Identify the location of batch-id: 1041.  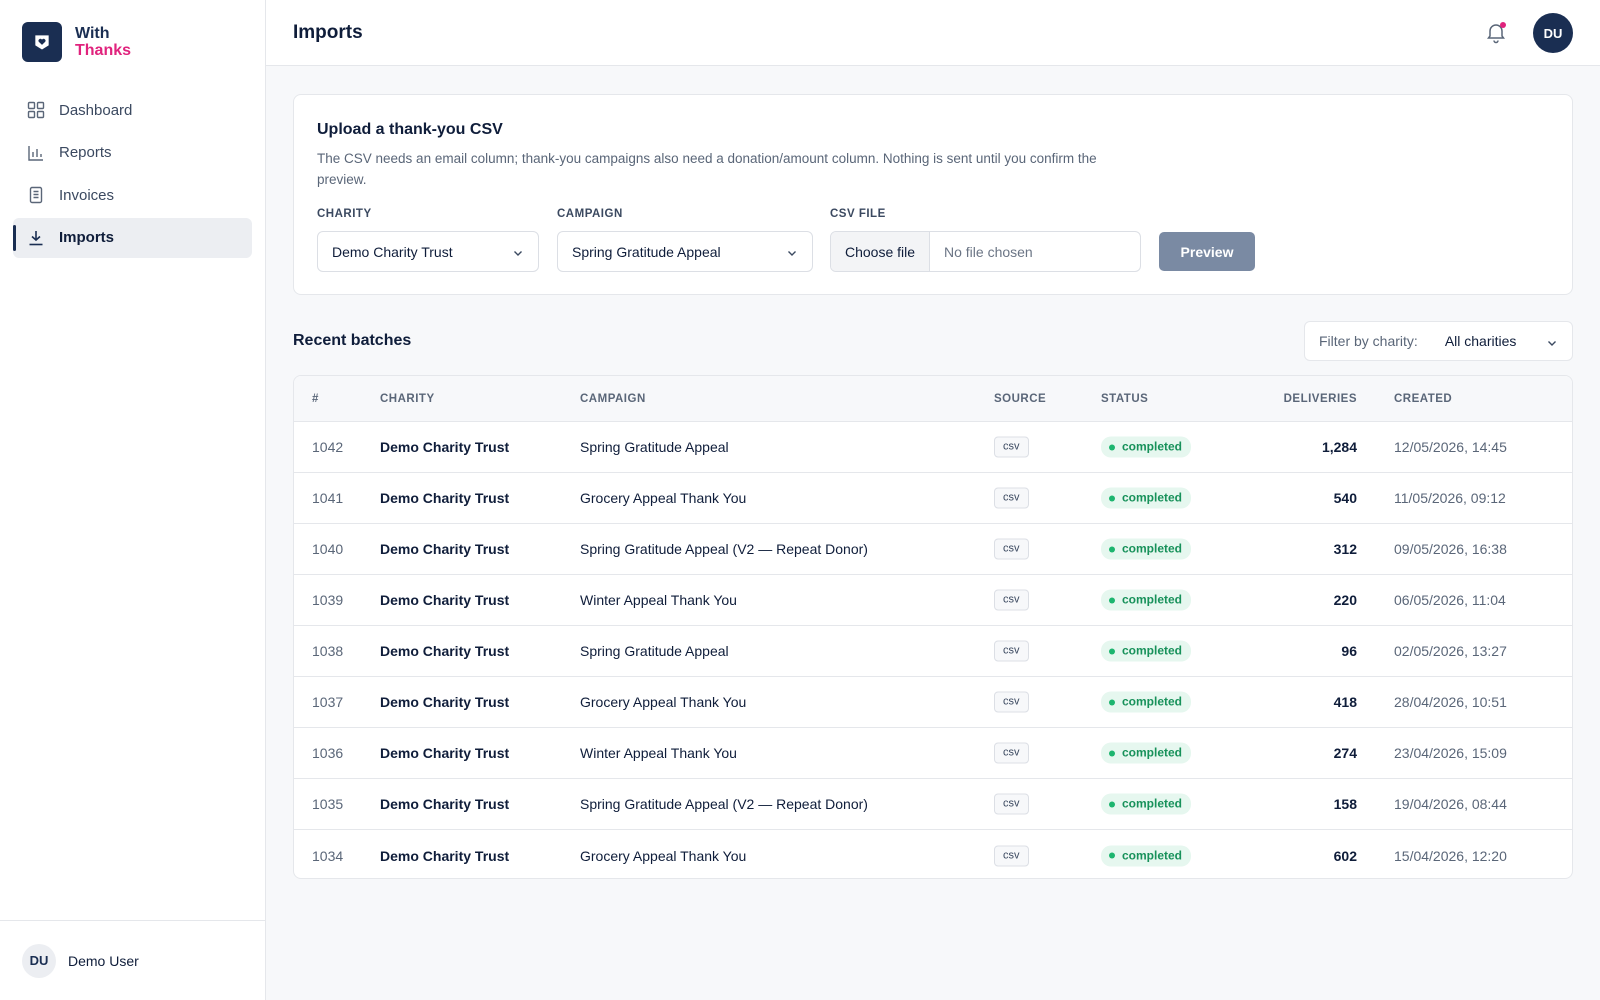
(328, 498).